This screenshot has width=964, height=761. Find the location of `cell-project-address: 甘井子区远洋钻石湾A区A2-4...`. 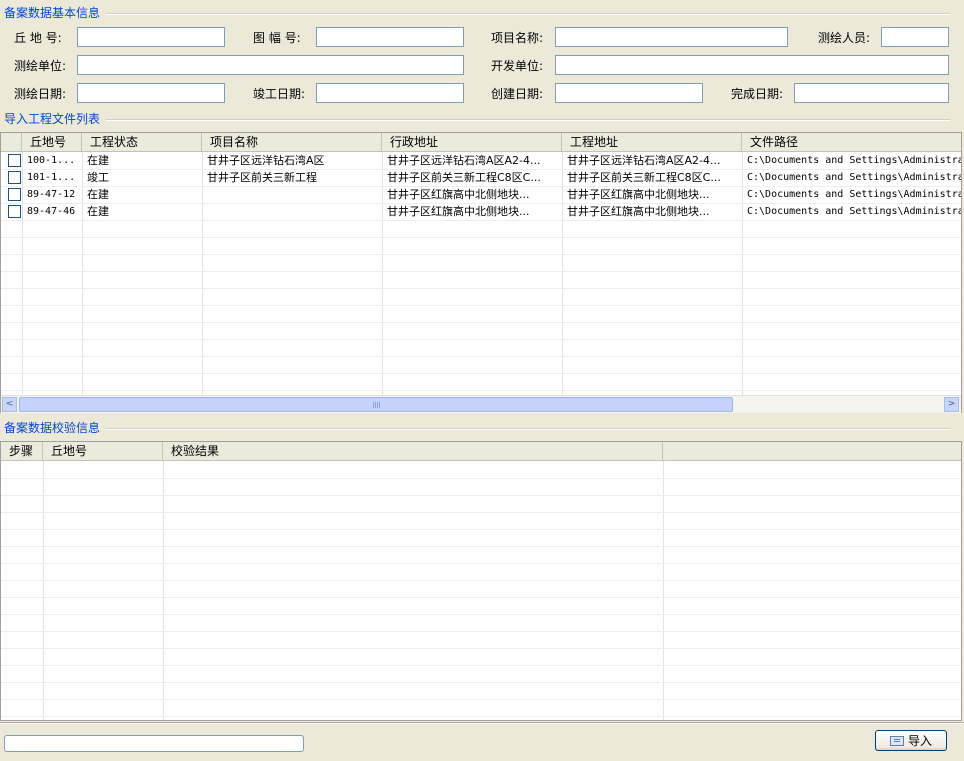

cell-project-address: 甘井子区远洋钻石湾A区A2-4... is located at coordinates (644, 160).